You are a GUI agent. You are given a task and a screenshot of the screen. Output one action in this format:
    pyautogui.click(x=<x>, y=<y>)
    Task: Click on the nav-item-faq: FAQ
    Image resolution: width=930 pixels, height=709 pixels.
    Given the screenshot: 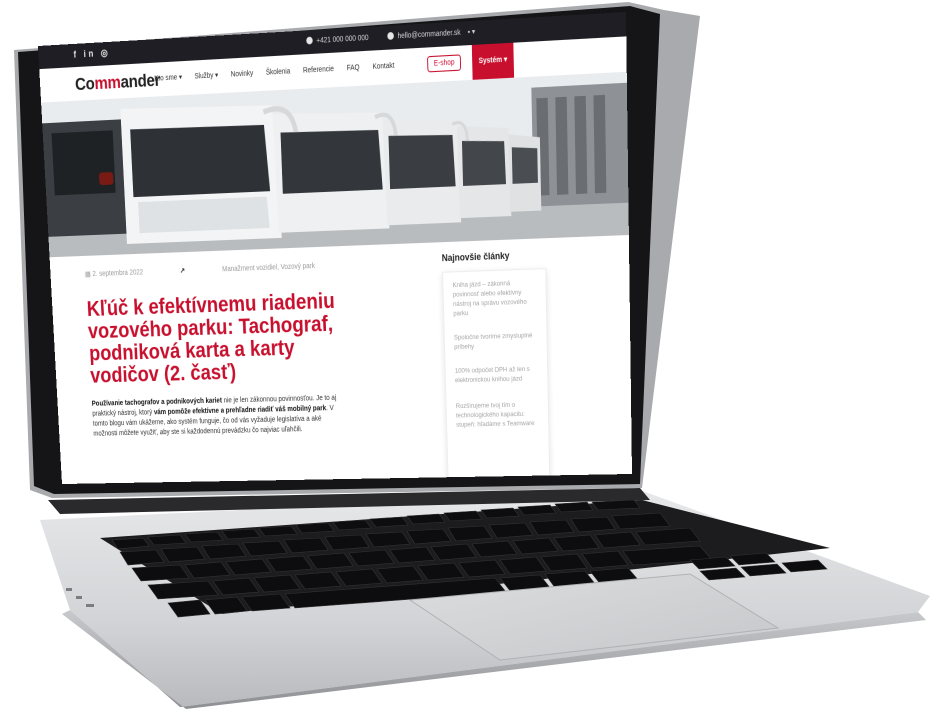 What is the action you would take?
    pyautogui.click(x=353, y=68)
    